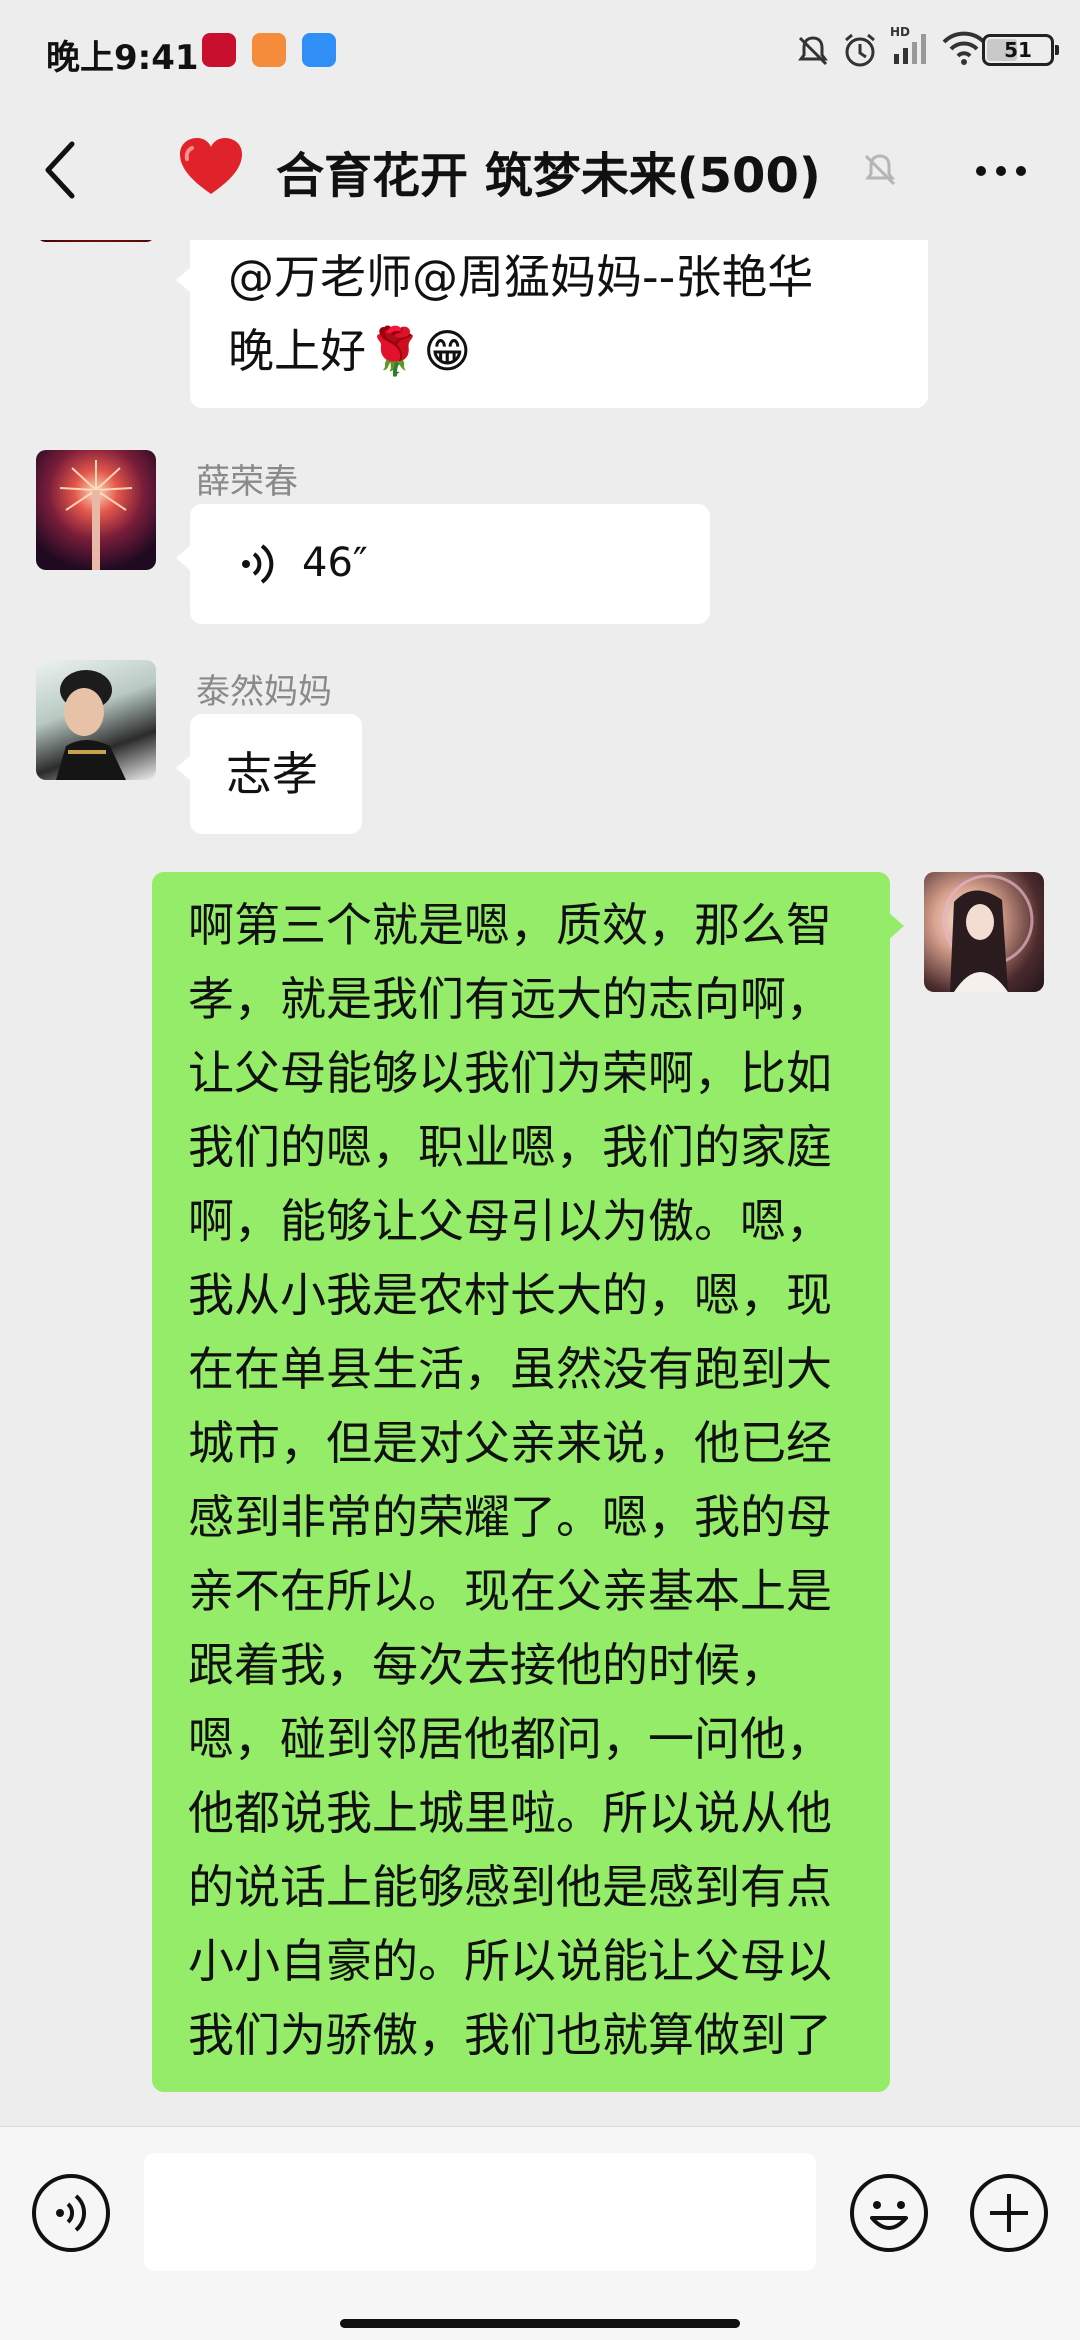 The image size is (1080, 2340). I want to click on more-button, so click(1001, 170).